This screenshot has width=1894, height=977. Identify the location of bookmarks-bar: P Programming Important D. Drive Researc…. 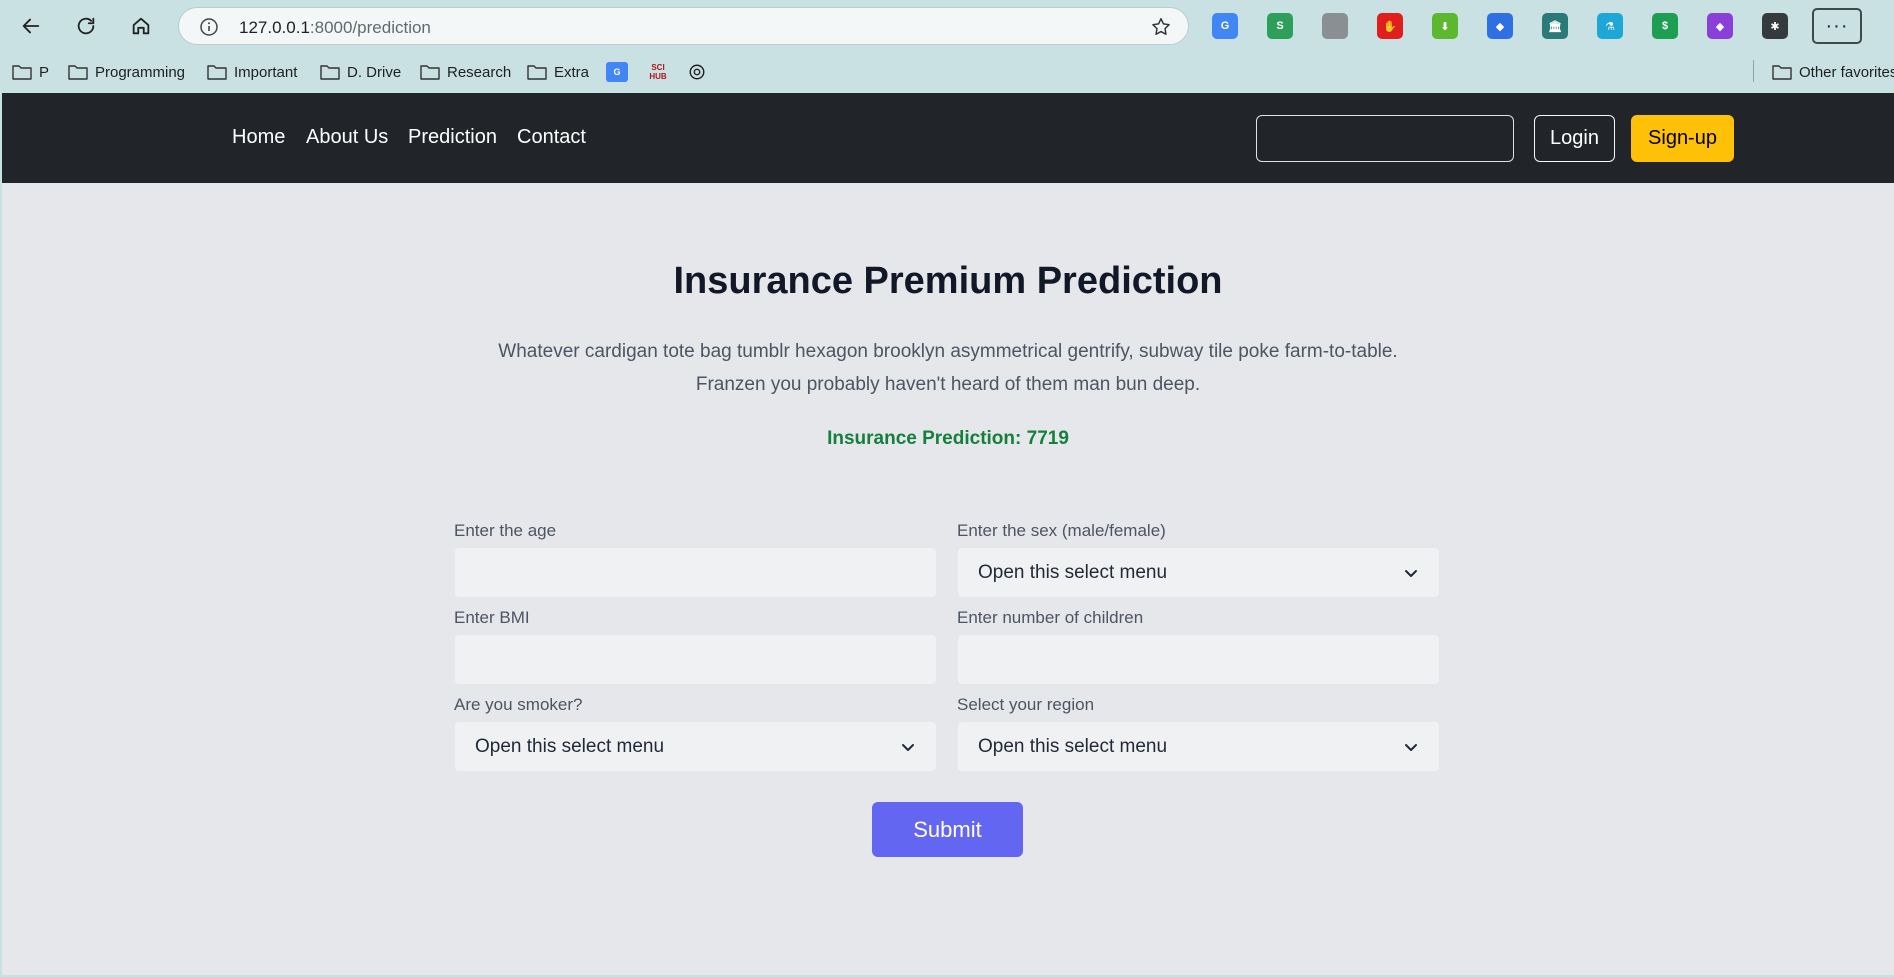
(947, 71).